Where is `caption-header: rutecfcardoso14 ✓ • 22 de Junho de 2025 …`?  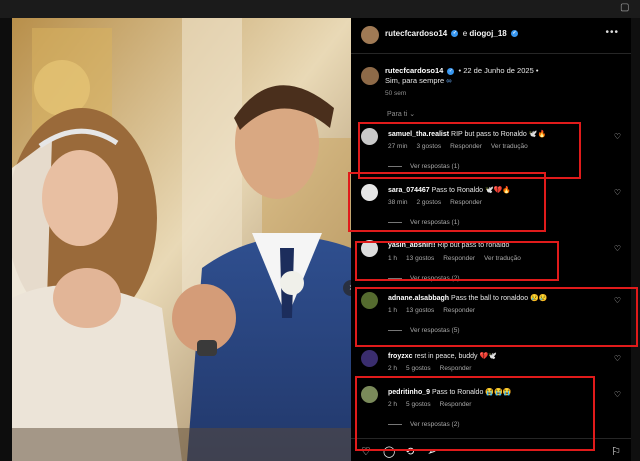 caption-header: rutecfcardoso14 ✓ • 22 de Junho de 2025 … is located at coordinates (461, 70).